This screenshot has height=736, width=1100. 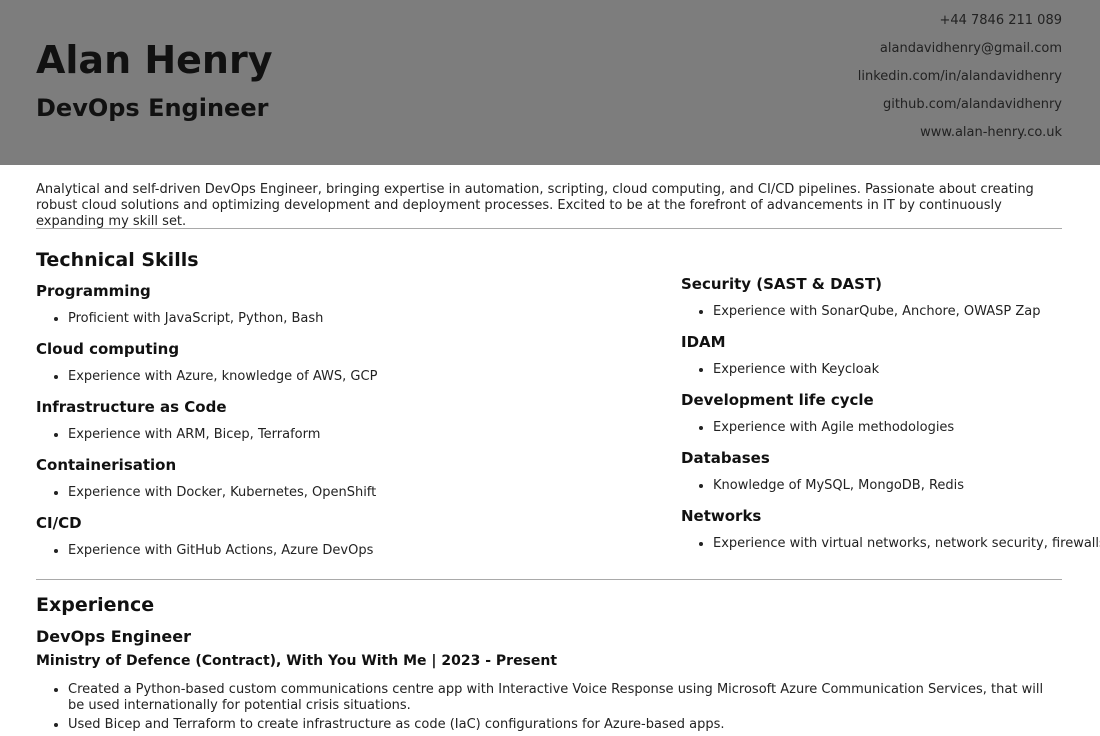 I want to click on skill-name: Infrastructure as Code, so click(x=131, y=407).